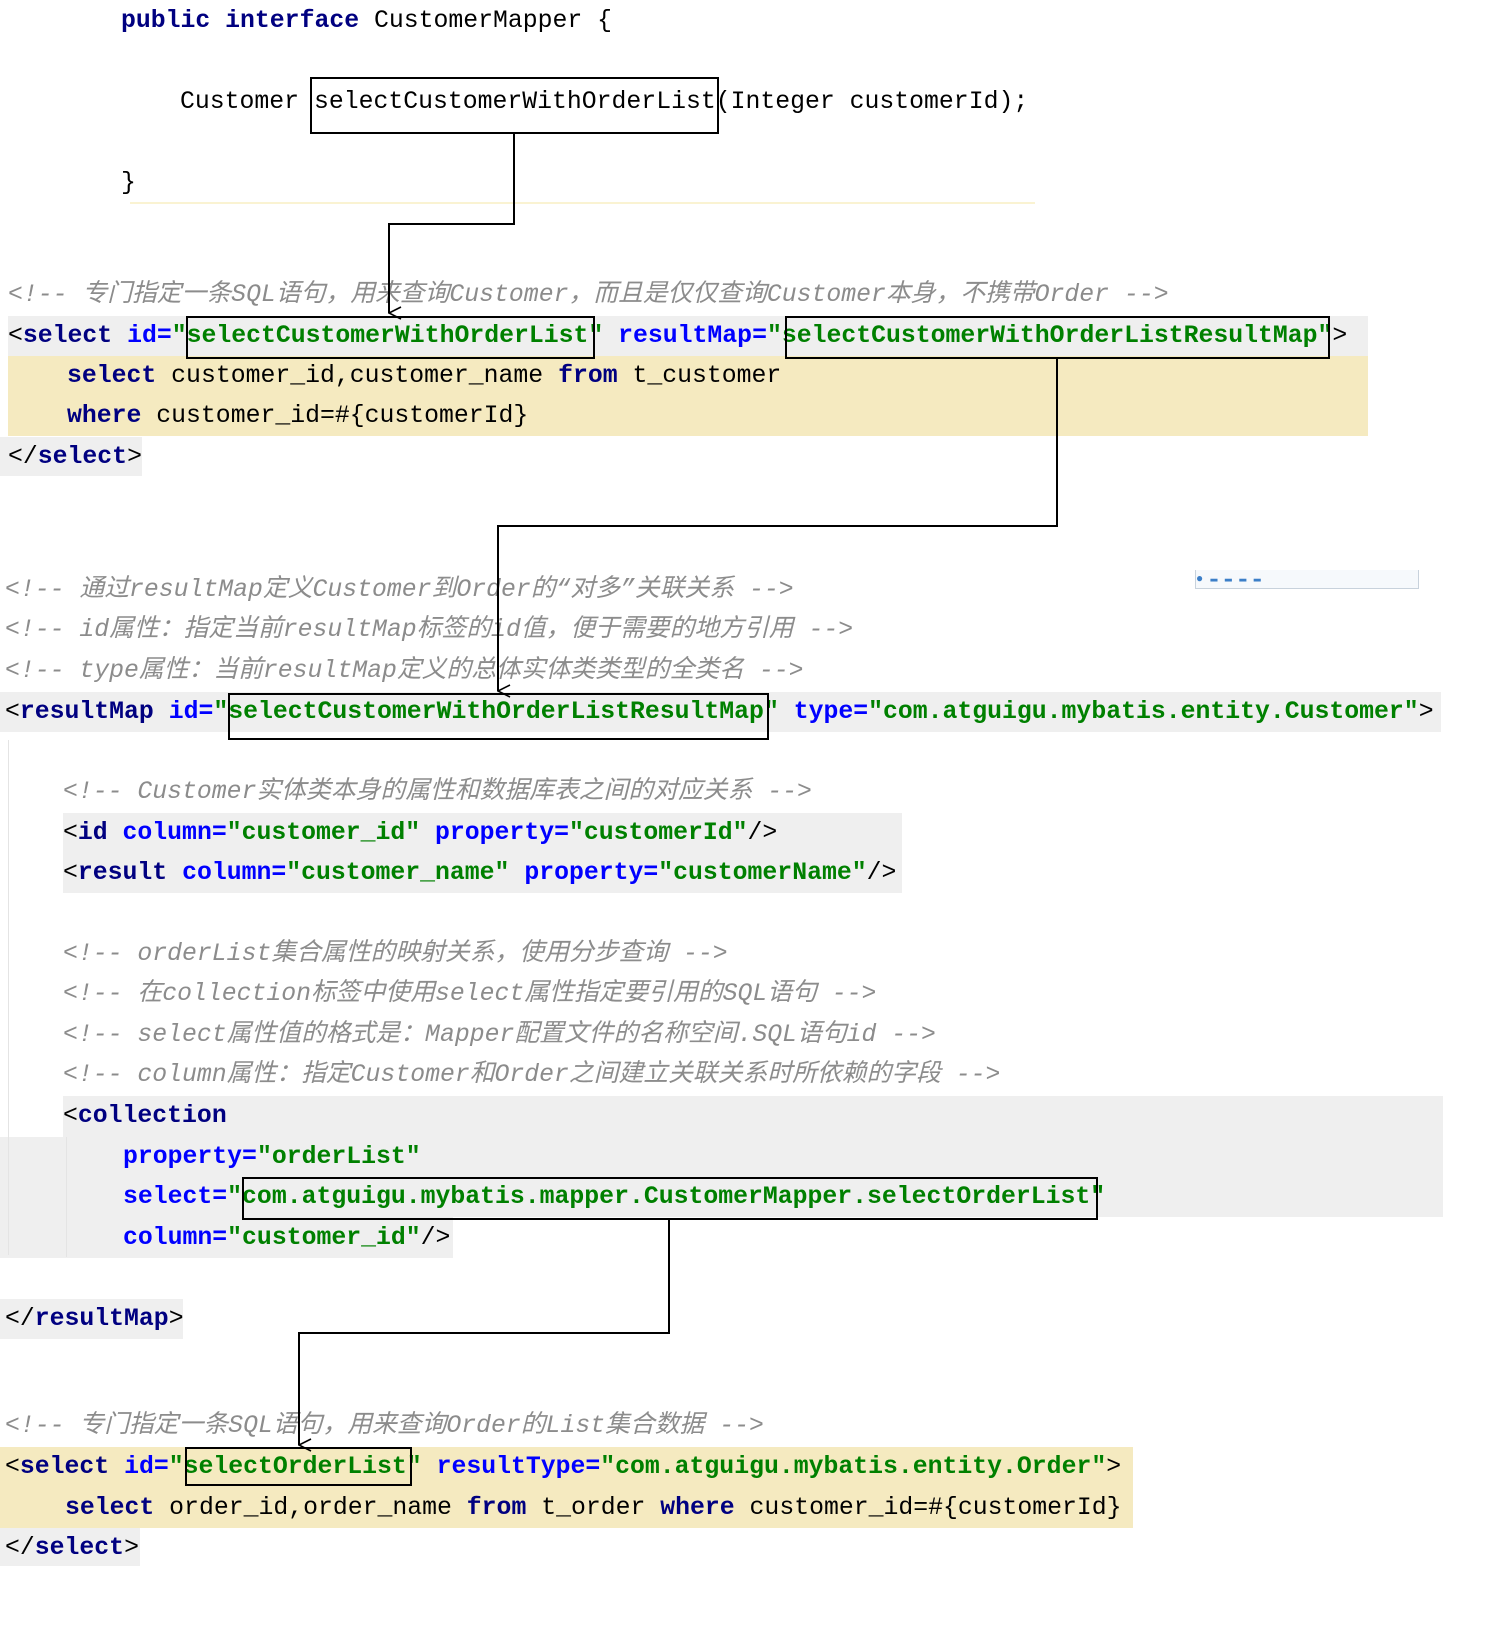 The height and width of the screenshot is (1635, 1505). What do you see at coordinates (777, 525) in the screenshot?
I see `arrow-select-to-resultmap` at bounding box center [777, 525].